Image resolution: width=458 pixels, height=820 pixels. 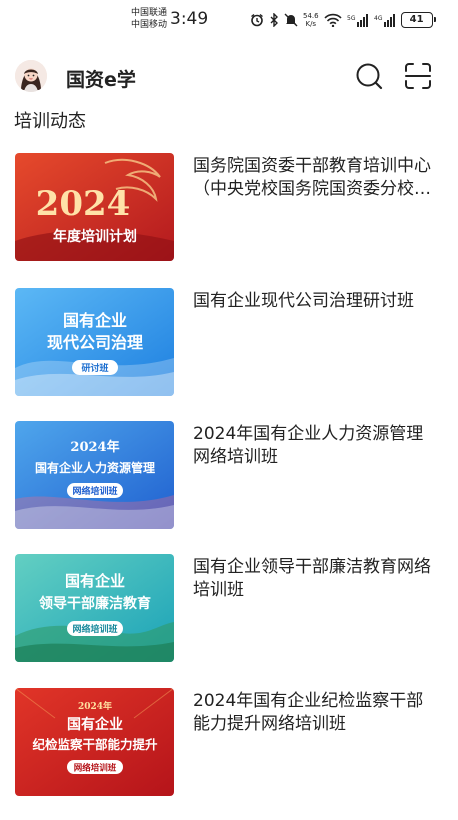 What do you see at coordinates (50, 121) in the screenshot?
I see `section-title: 培训动态` at bounding box center [50, 121].